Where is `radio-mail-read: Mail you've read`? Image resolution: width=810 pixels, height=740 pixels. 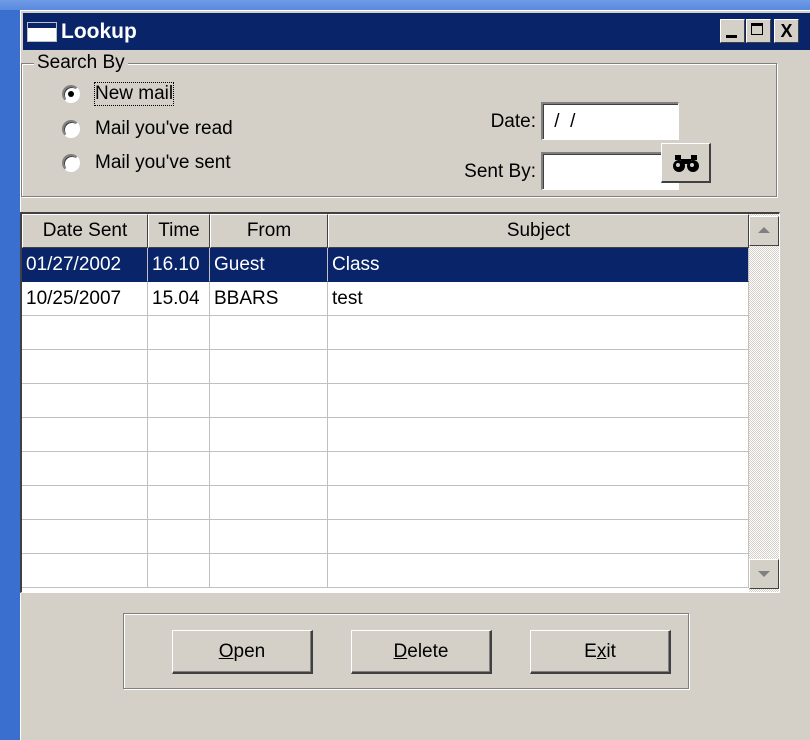 radio-mail-read: Mail you've read is located at coordinates (147, 129).